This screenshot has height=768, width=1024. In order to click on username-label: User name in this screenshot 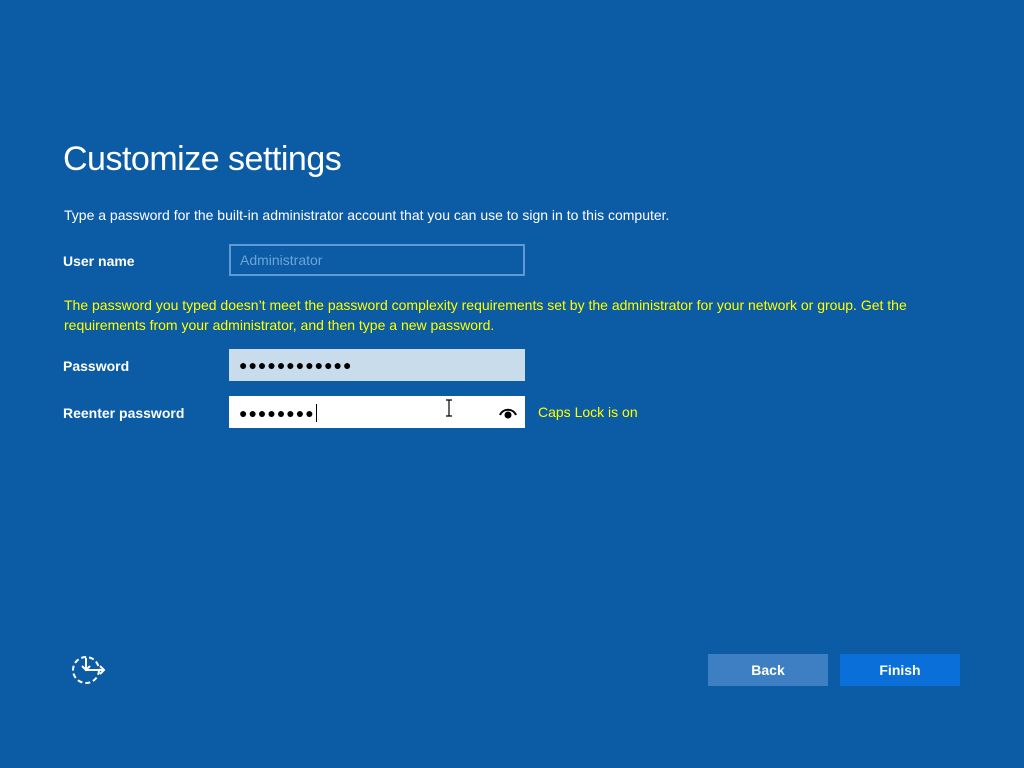, I will do `click(99, 261)`.